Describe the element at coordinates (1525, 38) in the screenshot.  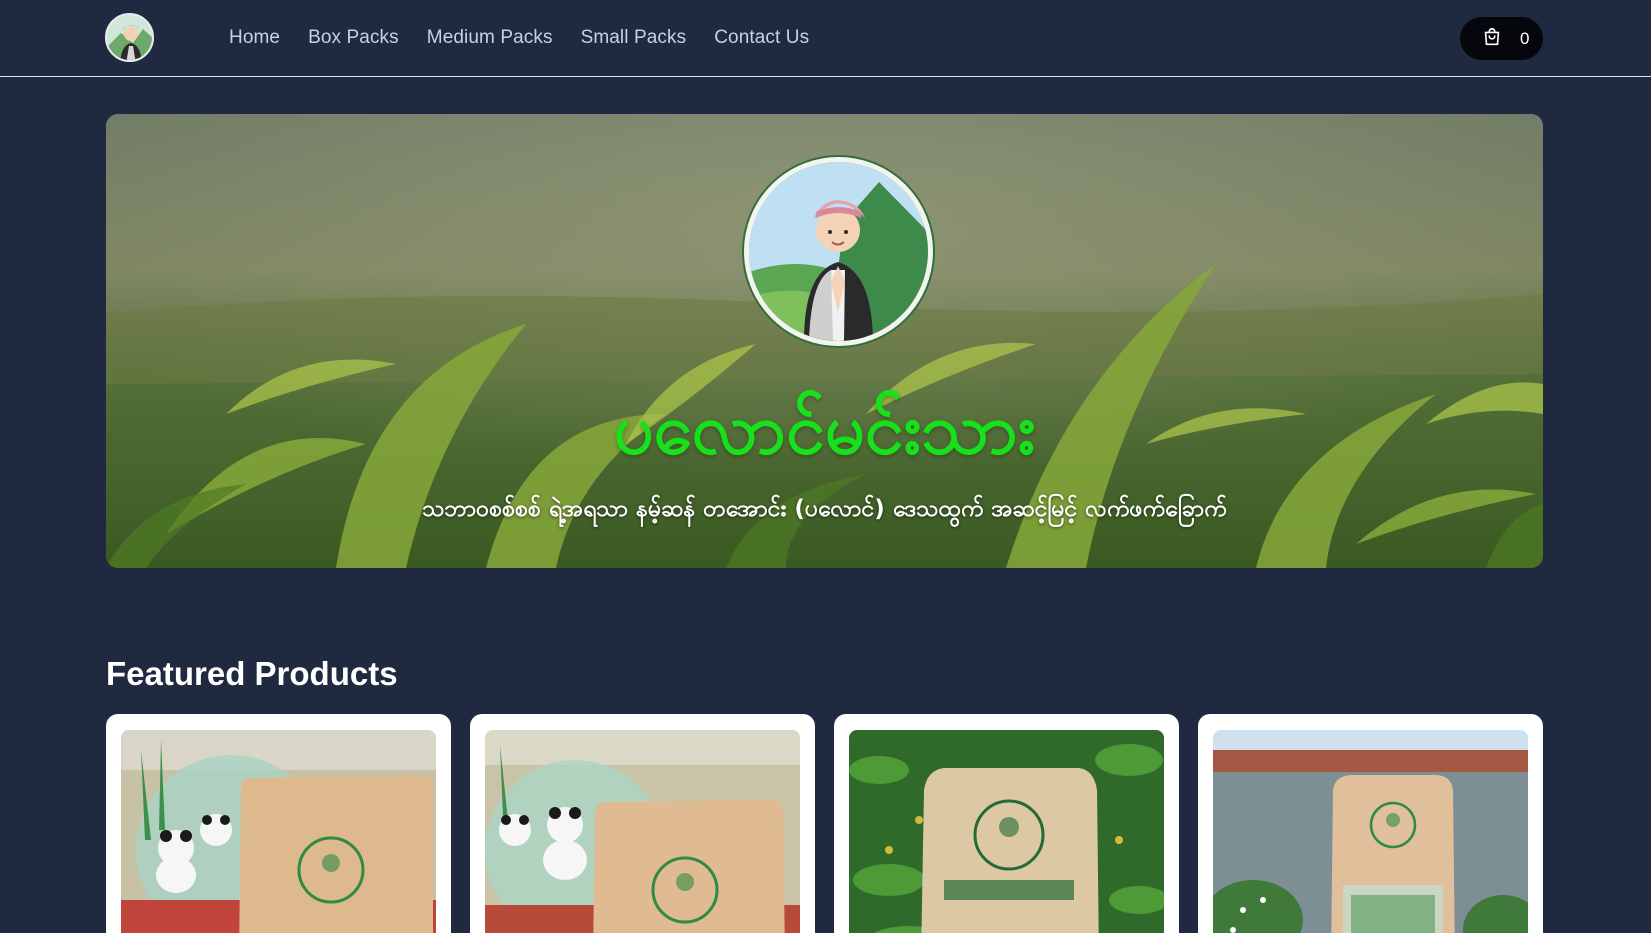
I see `cart-count: 0` at that location.